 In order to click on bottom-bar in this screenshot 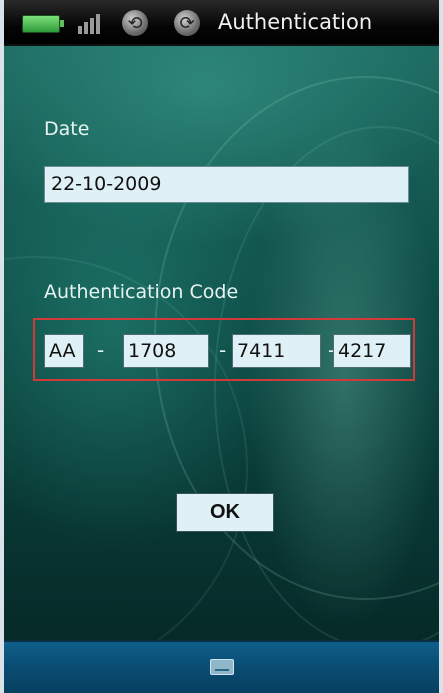, I will do `click(221, 666)`.